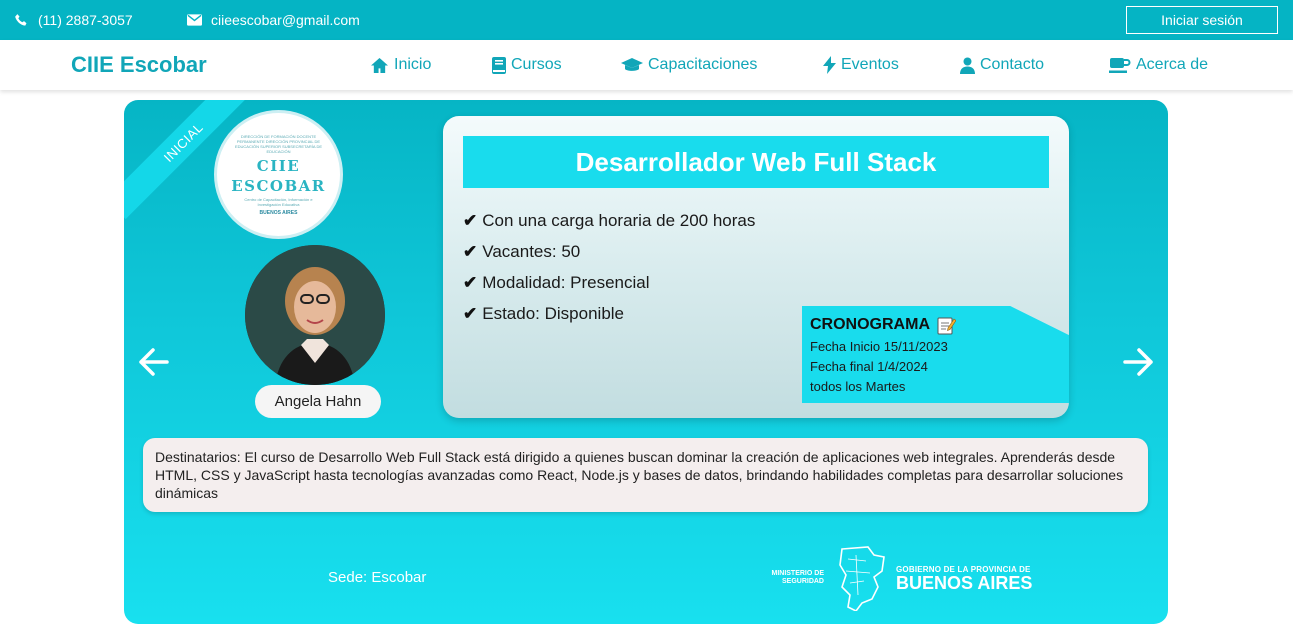 Image resolution: width=1293 pixels, height=627 pixels. I want to click on login-button: Iniciar sesión, so click(1202, 20).